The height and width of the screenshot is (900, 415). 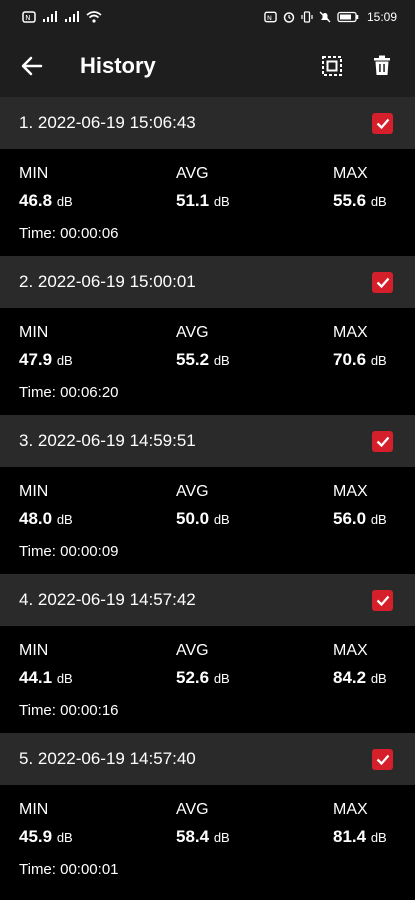 I want to click on max-value-row: 56.0 dB, so click(x=360, y=519).